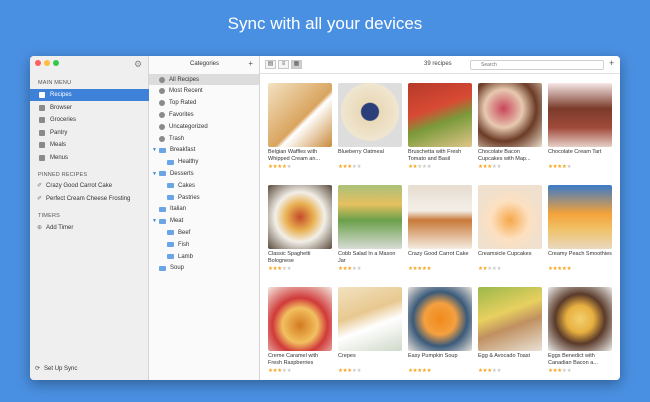 This screenshot has height=402, width=650. What do you see at coordinates (166, 138) in the screenshot?
I see `category-trash: Trash` at bounding box center [166, 138].